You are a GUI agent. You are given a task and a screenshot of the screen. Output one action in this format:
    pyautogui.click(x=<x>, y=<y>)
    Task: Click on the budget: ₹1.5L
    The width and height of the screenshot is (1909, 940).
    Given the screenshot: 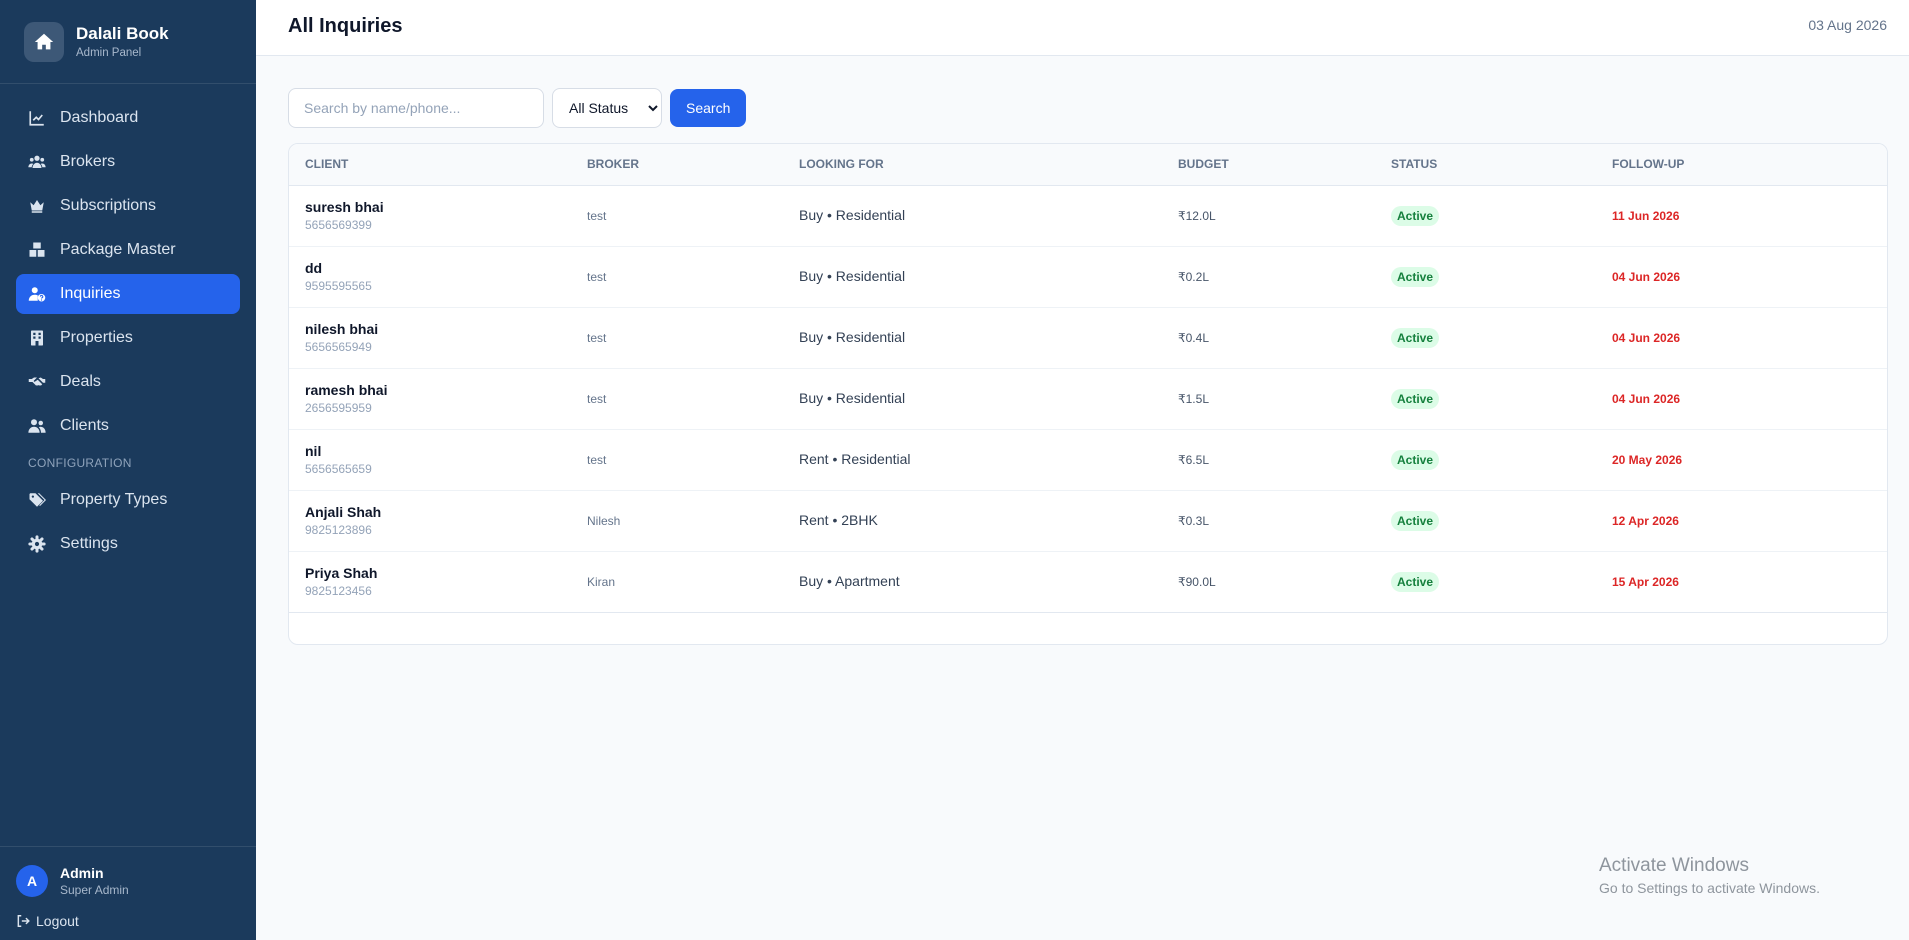 What is the action you would take?
    pyautogui.click(x=1193, y=398)
    